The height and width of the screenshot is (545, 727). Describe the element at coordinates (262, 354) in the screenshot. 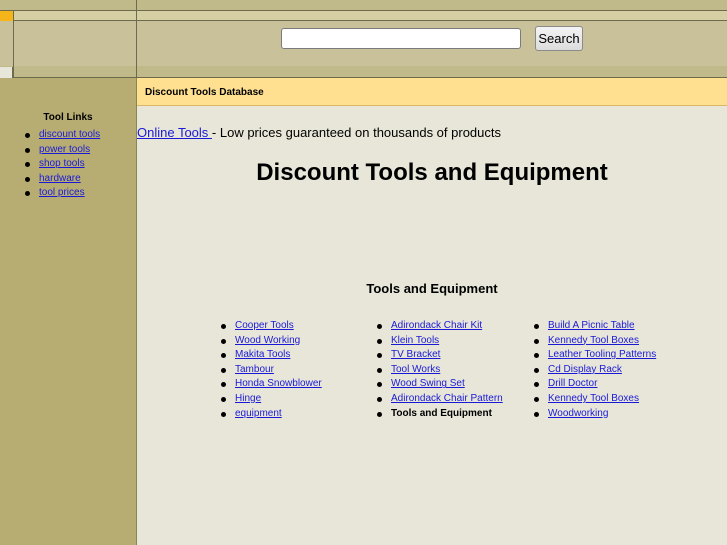

I see `tool-link: Makita Tools` at that location.